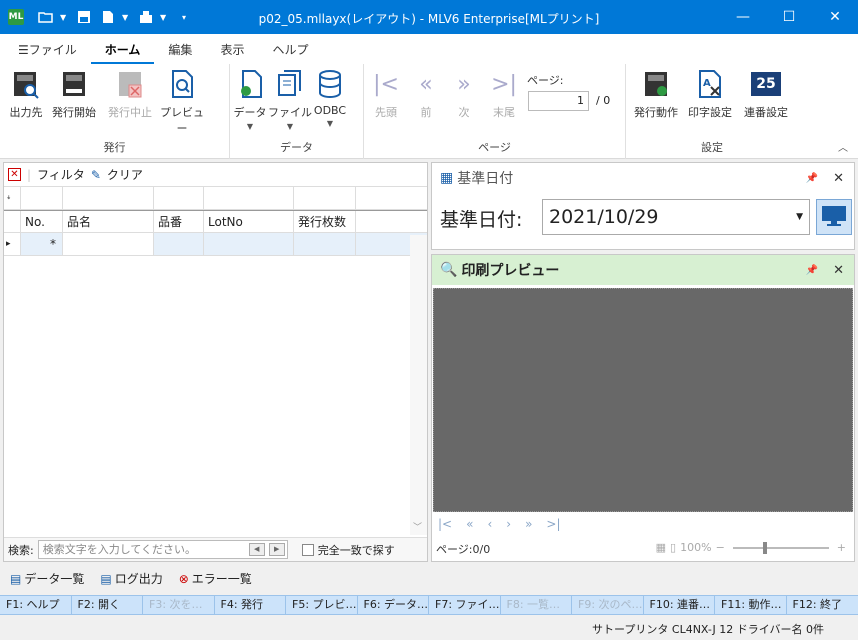 The height and width of the screenshot is (640, 858). Describe the element at coordinates (122, 50) in the screenshot. I see `tab-home: ホーム` at that location.